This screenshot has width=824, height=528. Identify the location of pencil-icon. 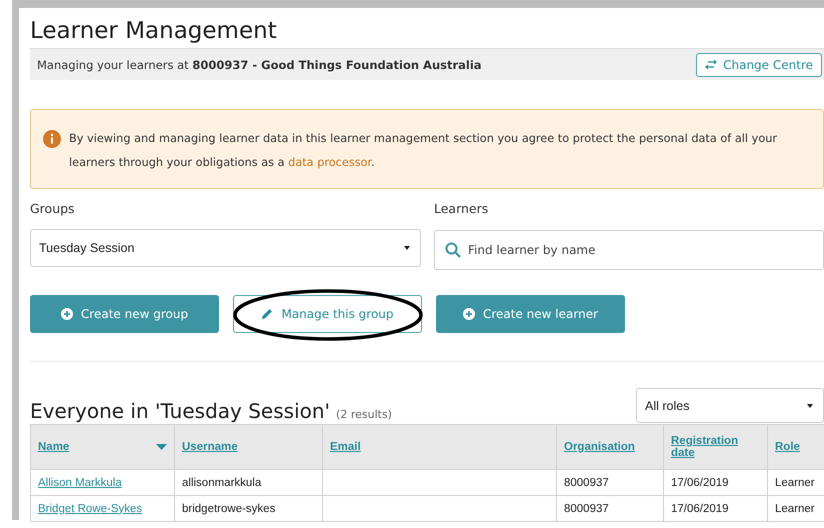
(267, 314).